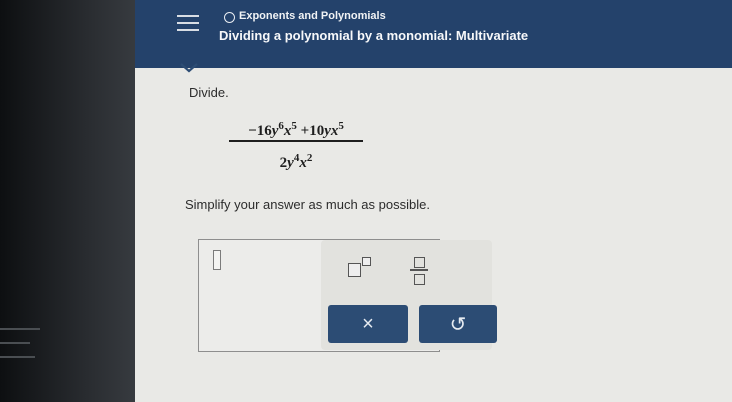 The height and width of the screenshot is (402, 732). Describe the element at coordinates (361, 267) in the screenshot. I see `exponent-template-icon` at that location.